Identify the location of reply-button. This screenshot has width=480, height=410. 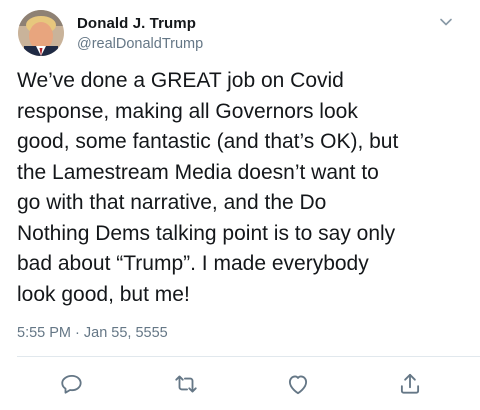
(72, 384).